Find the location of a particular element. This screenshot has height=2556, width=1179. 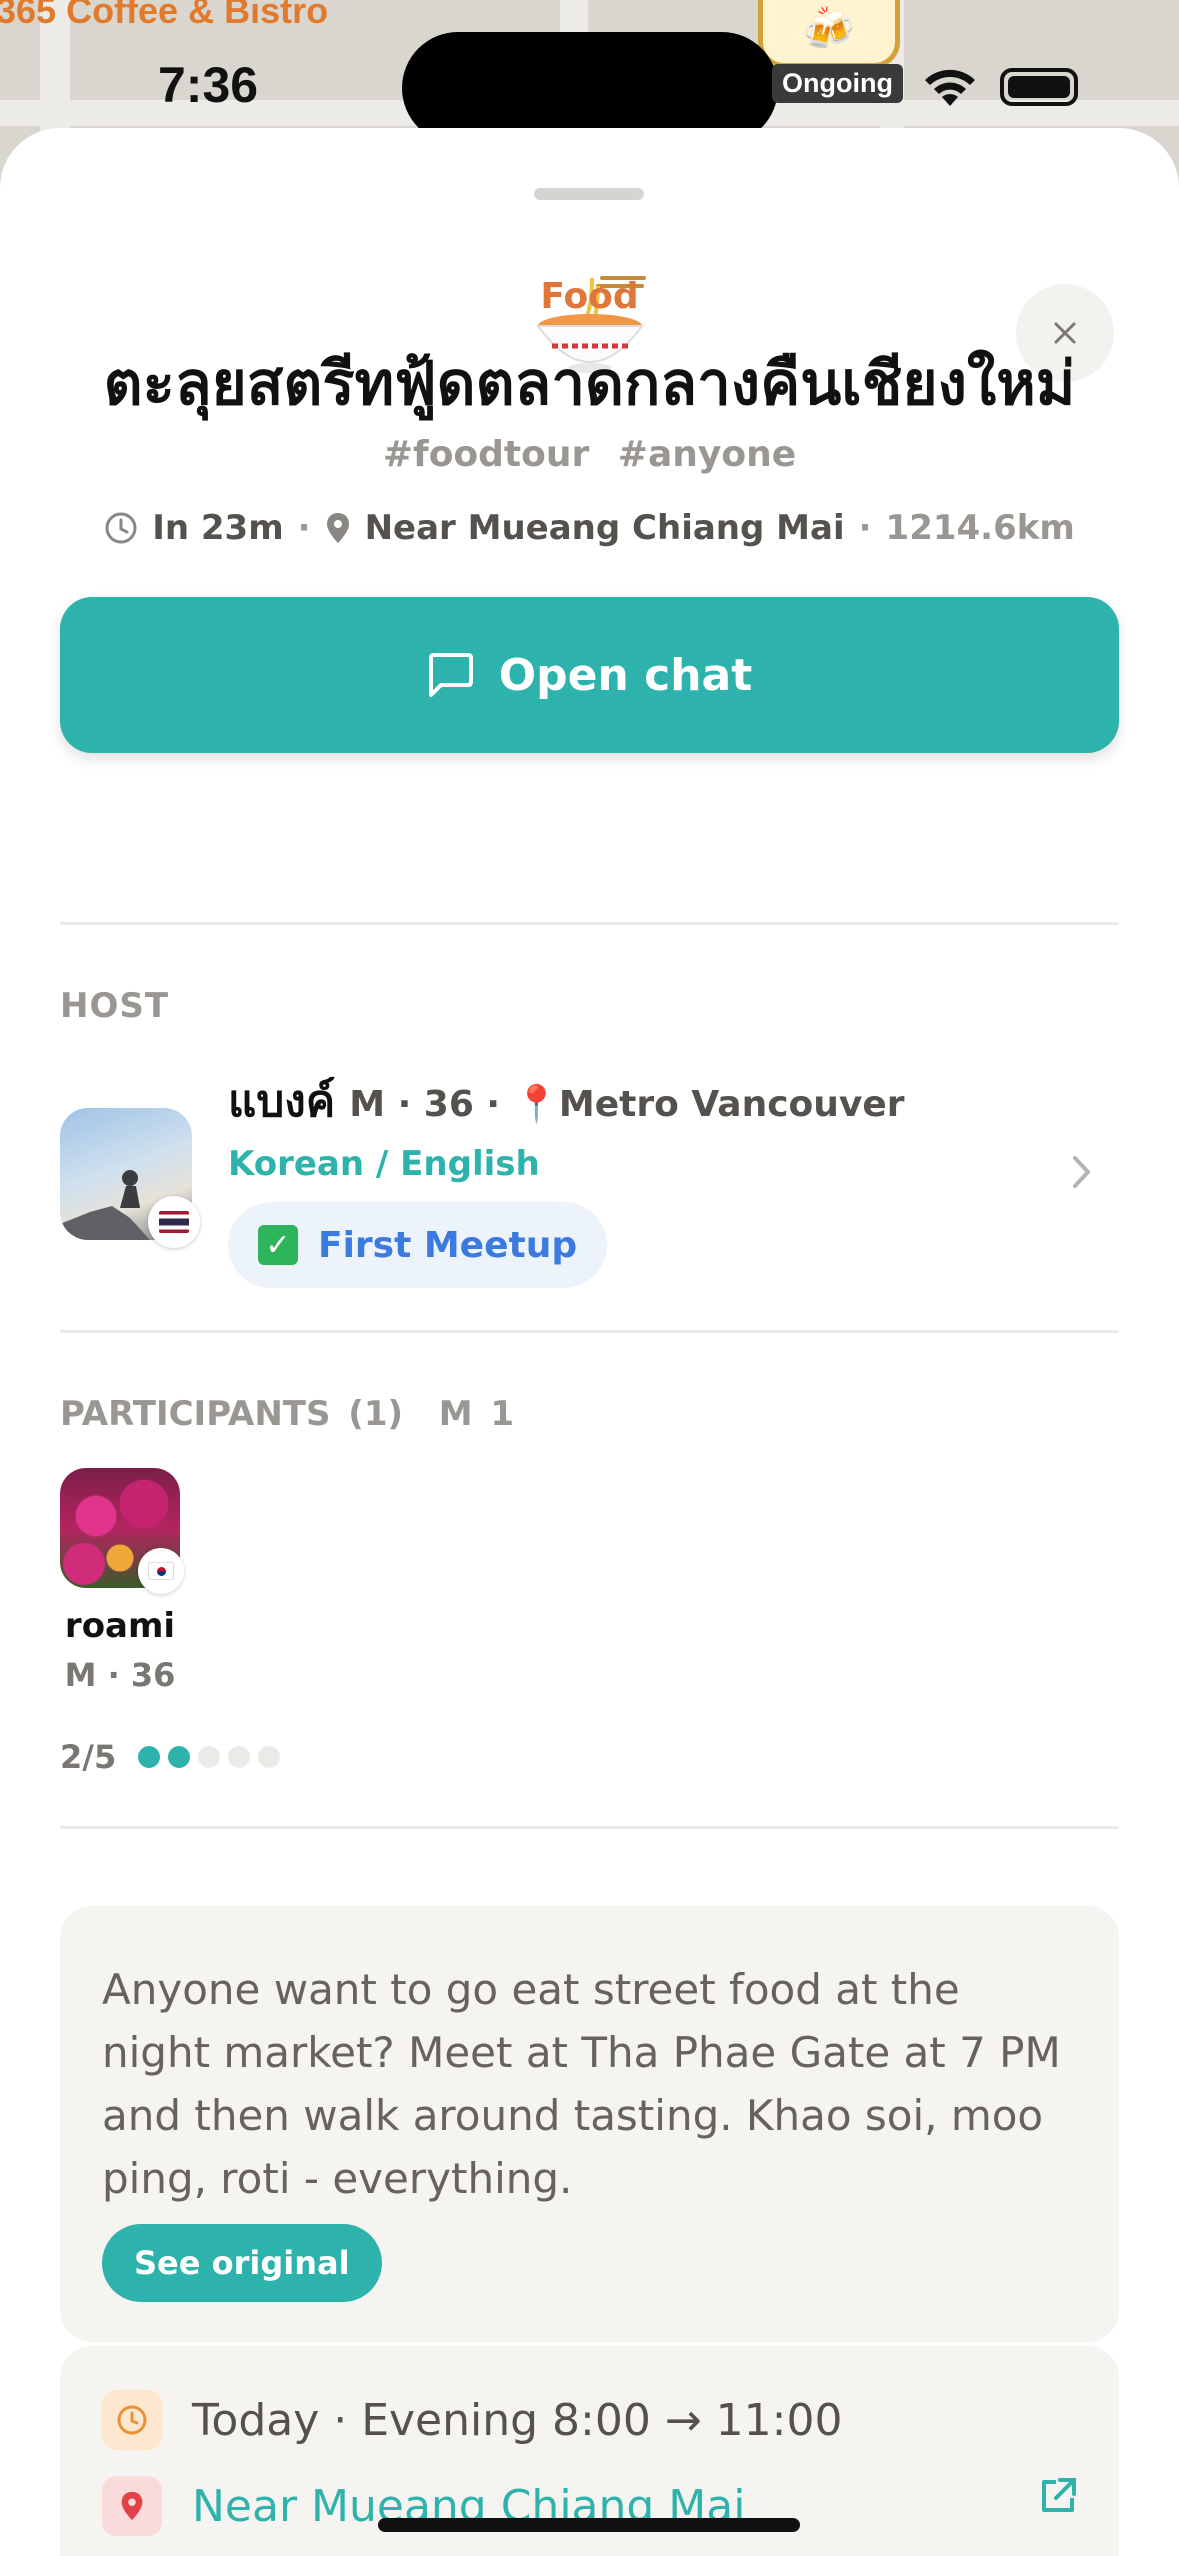

sheet-grabber is located at coordinates (589, 194).